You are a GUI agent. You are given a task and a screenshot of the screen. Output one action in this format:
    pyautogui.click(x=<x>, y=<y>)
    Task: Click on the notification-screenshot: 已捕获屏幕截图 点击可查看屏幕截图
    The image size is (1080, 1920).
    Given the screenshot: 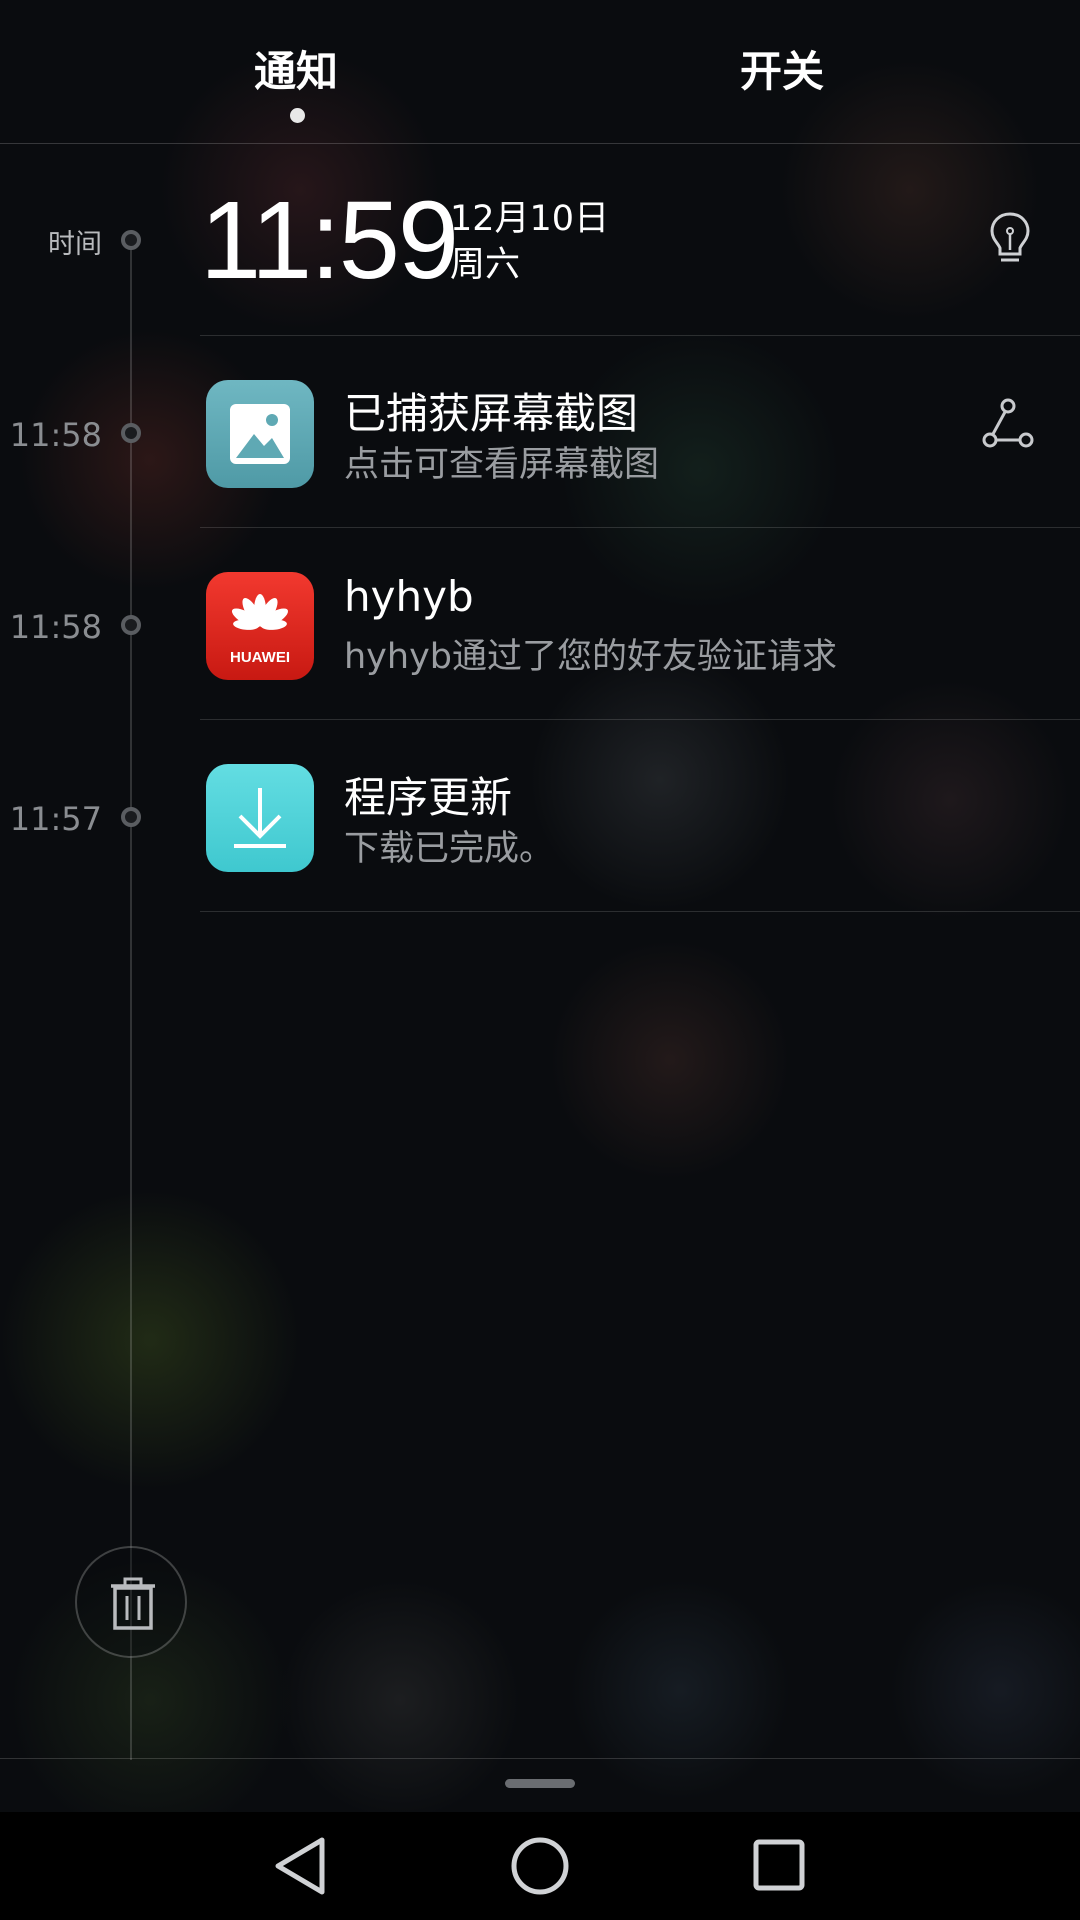 What is the action you would take?
    pyautogui.click(x=640, y=432)
    